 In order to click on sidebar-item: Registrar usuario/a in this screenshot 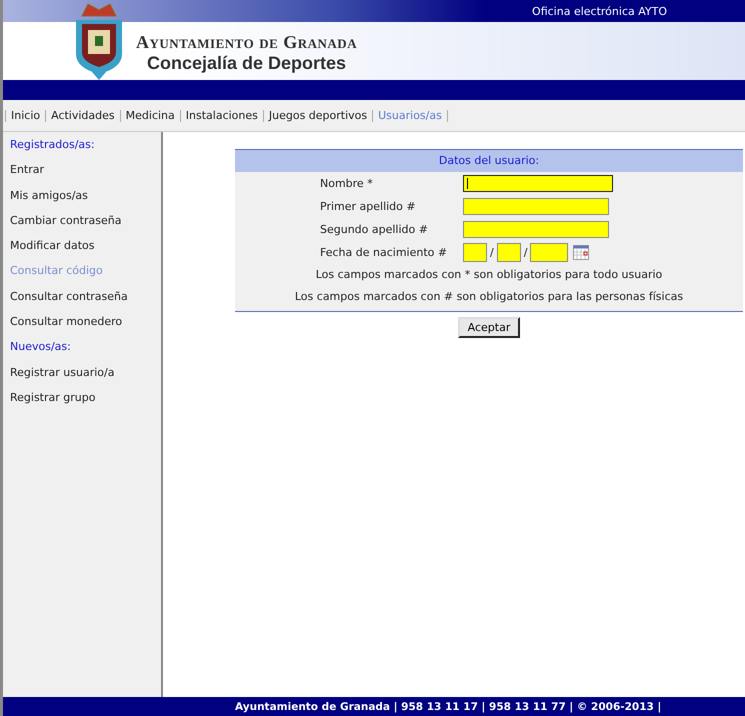, I will do `click(85, 376)`.